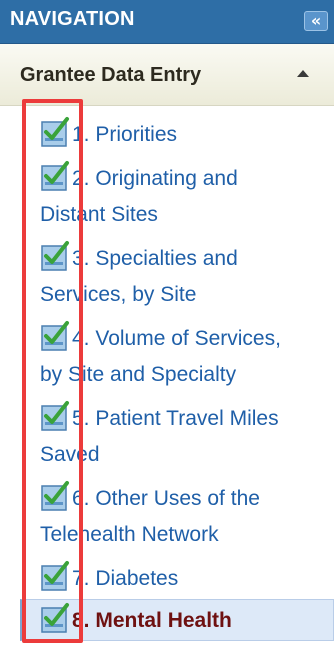 This screenshot has height=648, width=334. Describe the element at coordinates (187, 134) in the screenshot. I see `nav-item-priorities: 1. Priorities` at that location.